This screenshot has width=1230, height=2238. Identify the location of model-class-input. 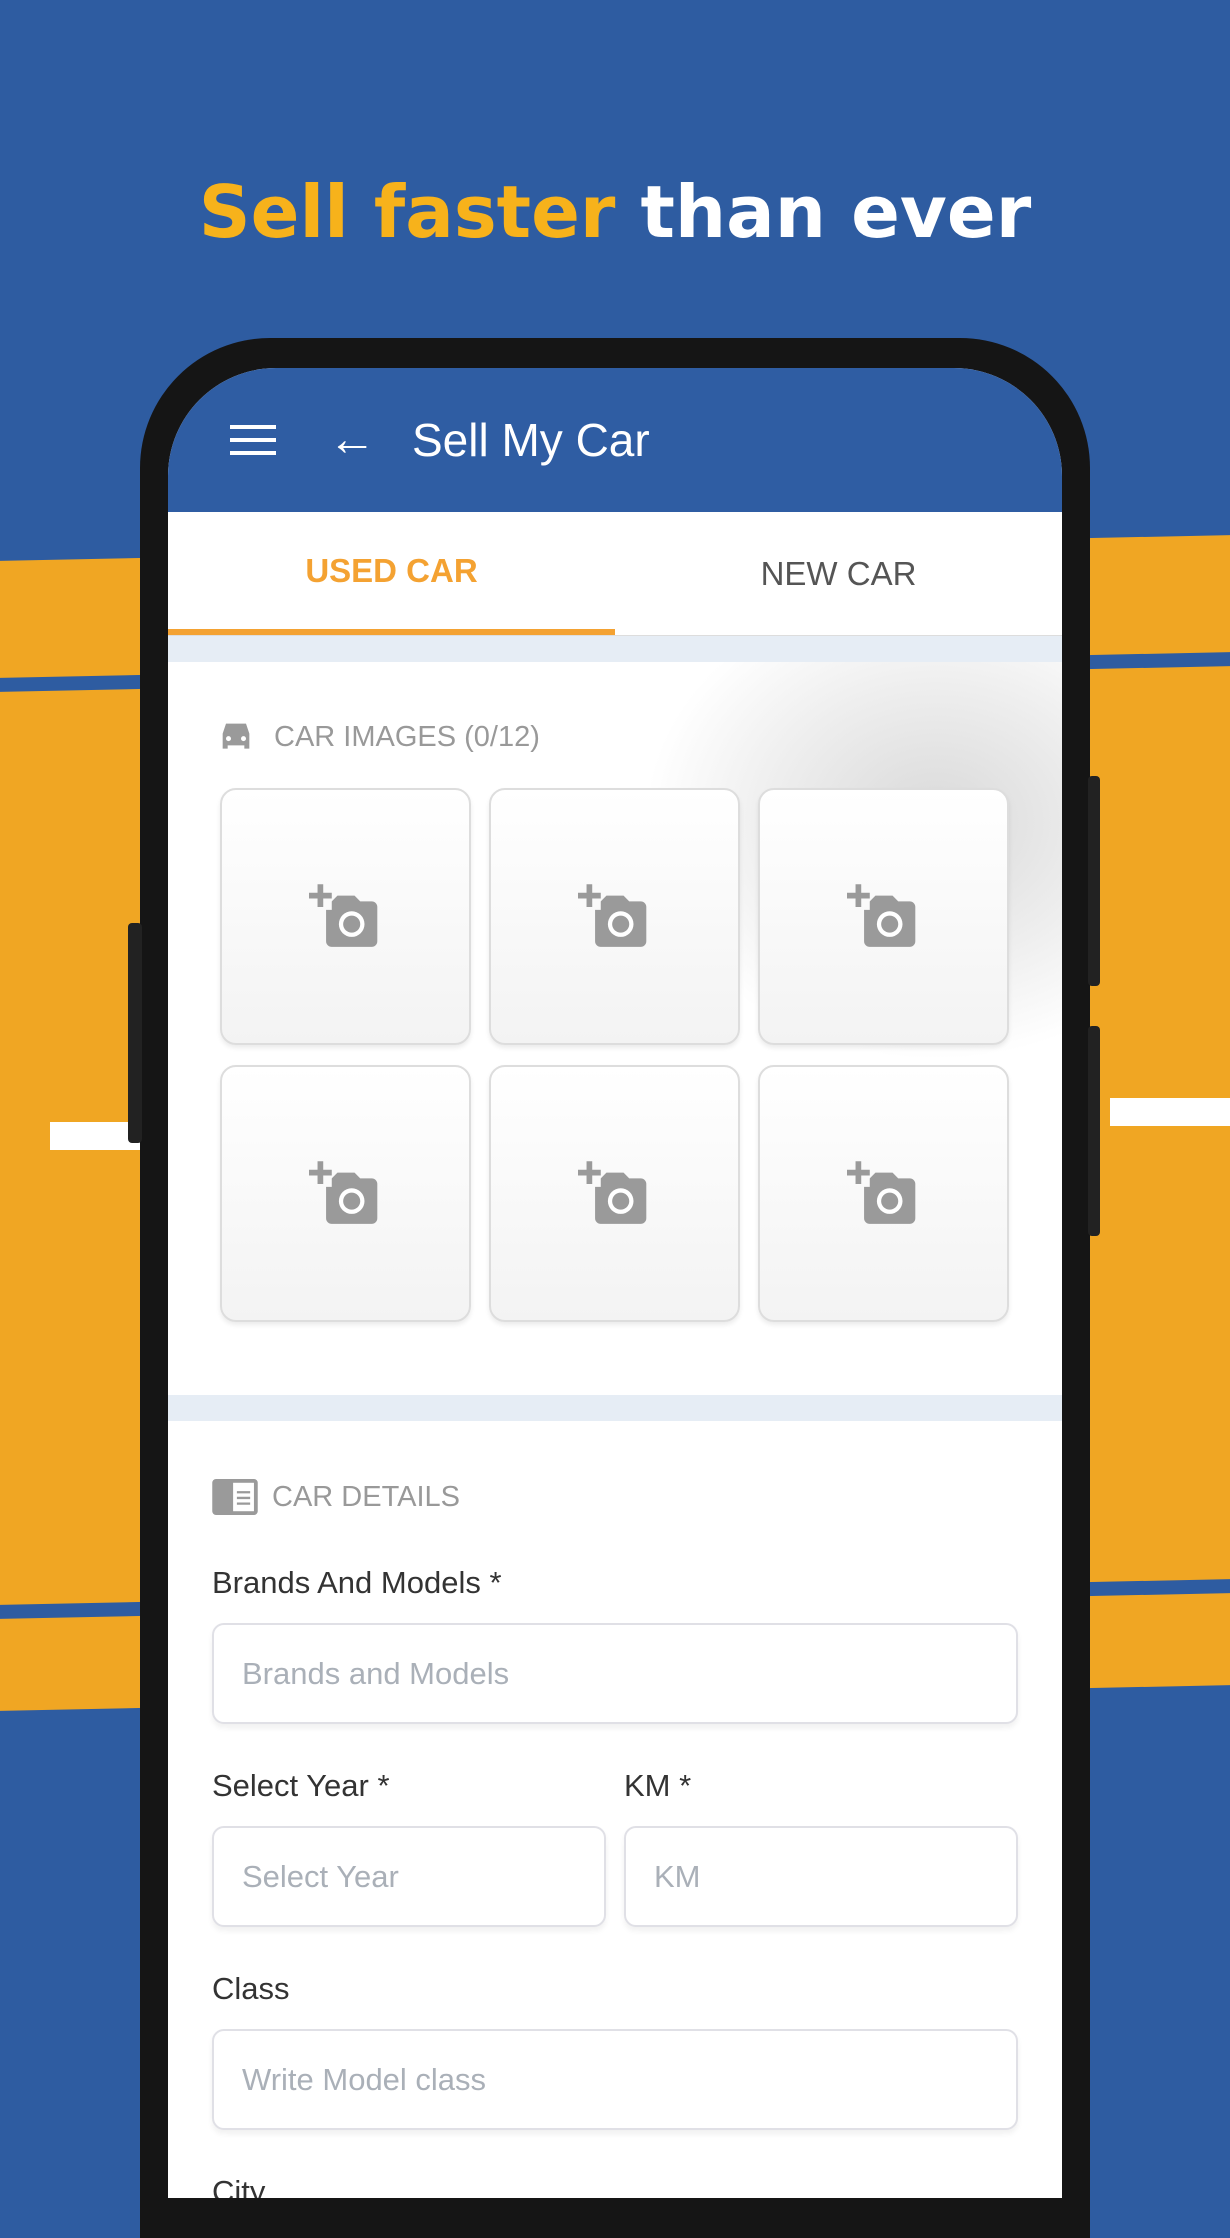
(615, 2079).